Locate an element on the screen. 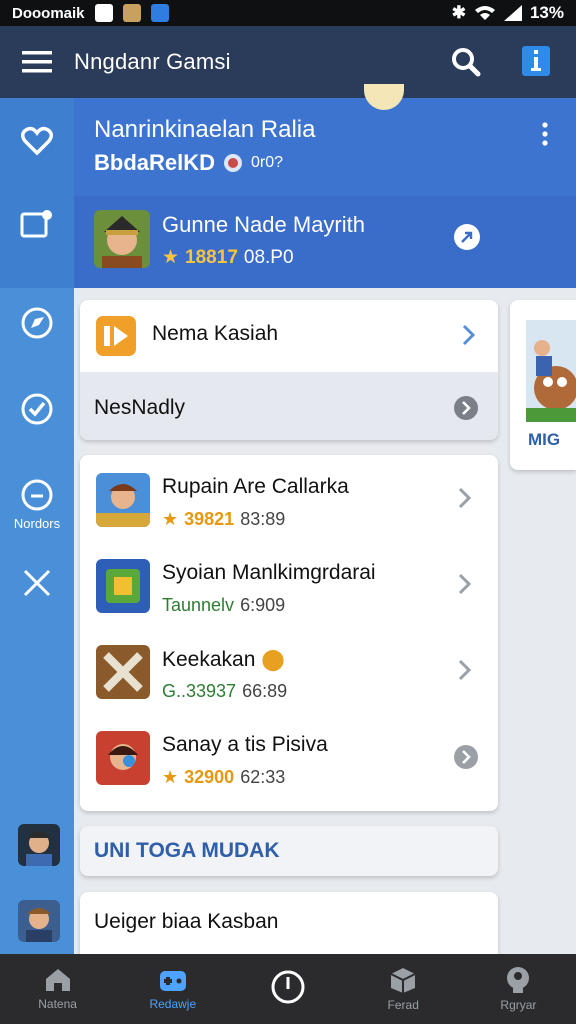 The height and width of the screenshot is (1024, 576). menu-button is located at coordinates (37, 62).